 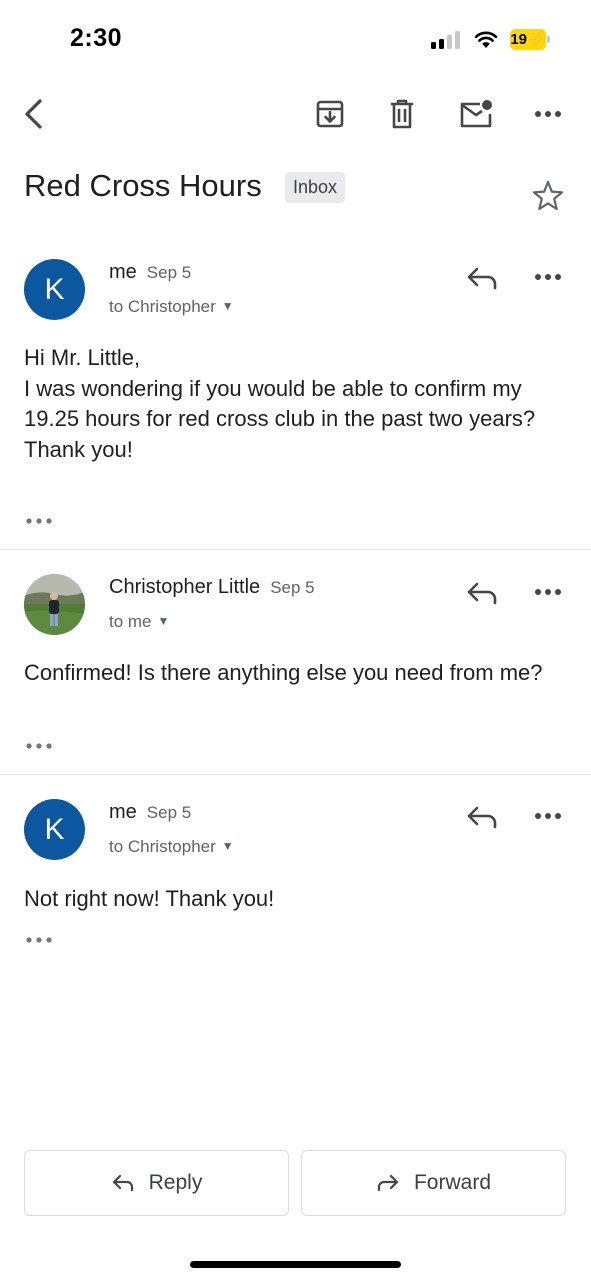 I want to click on mark-unread-button, so click(x=476, y=114).